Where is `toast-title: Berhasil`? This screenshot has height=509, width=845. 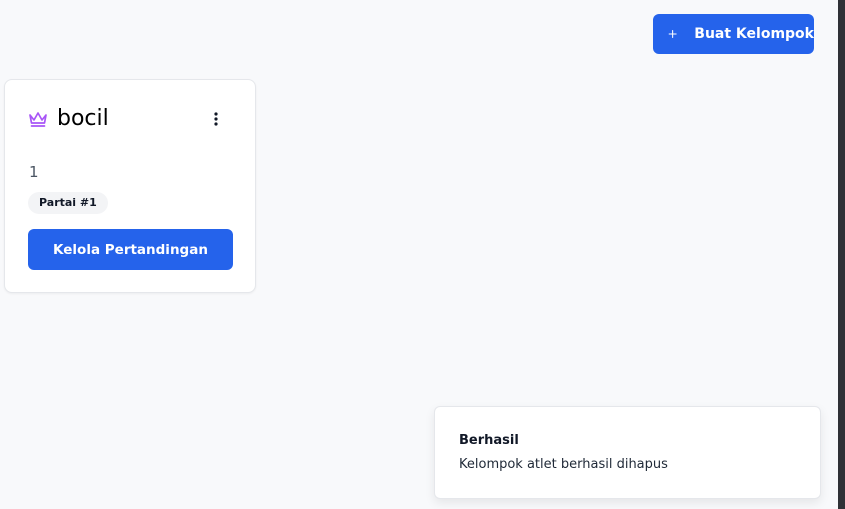
toast-title: Berhasil is located at coordinates (489, 440).